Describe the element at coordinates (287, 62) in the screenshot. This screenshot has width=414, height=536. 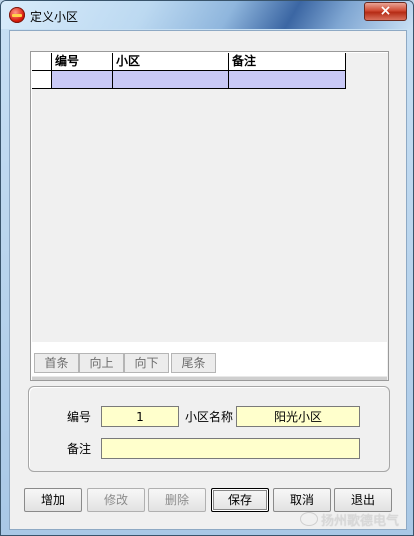
I see `column-header-note: 备注` at that location.